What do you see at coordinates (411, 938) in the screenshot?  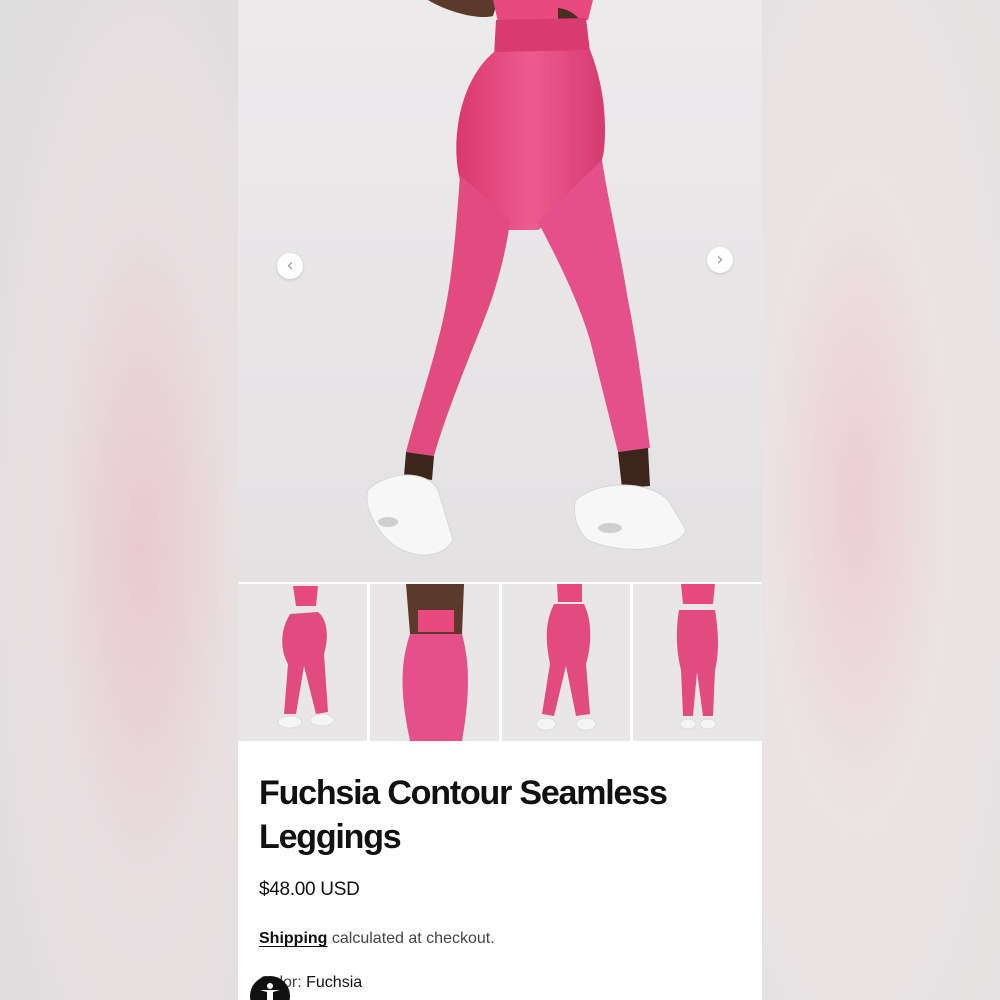 I see `shipping-text: calculated at checkout.` at bounding box center [411, 938].